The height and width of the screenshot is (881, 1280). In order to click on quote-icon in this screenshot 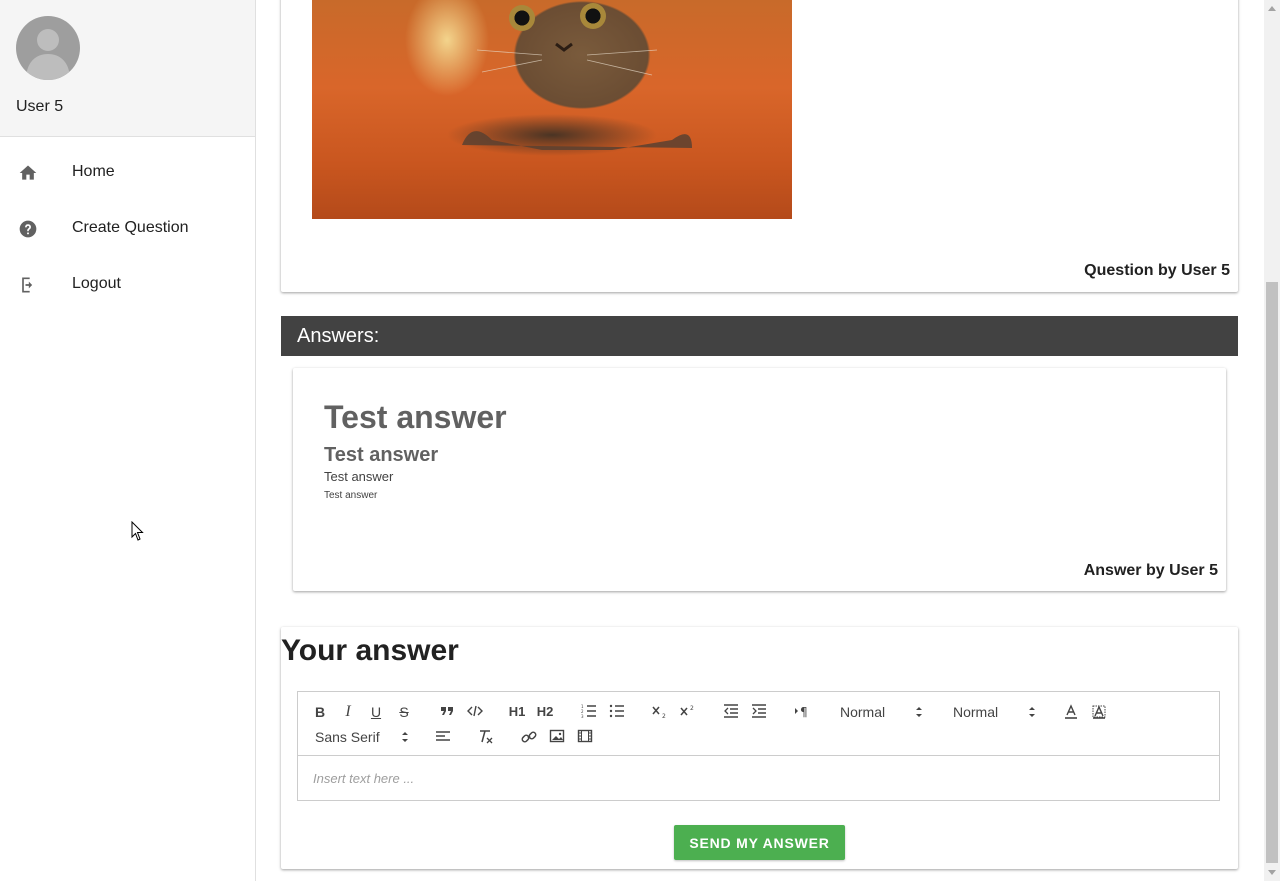, I will do `click(447, 711)`.